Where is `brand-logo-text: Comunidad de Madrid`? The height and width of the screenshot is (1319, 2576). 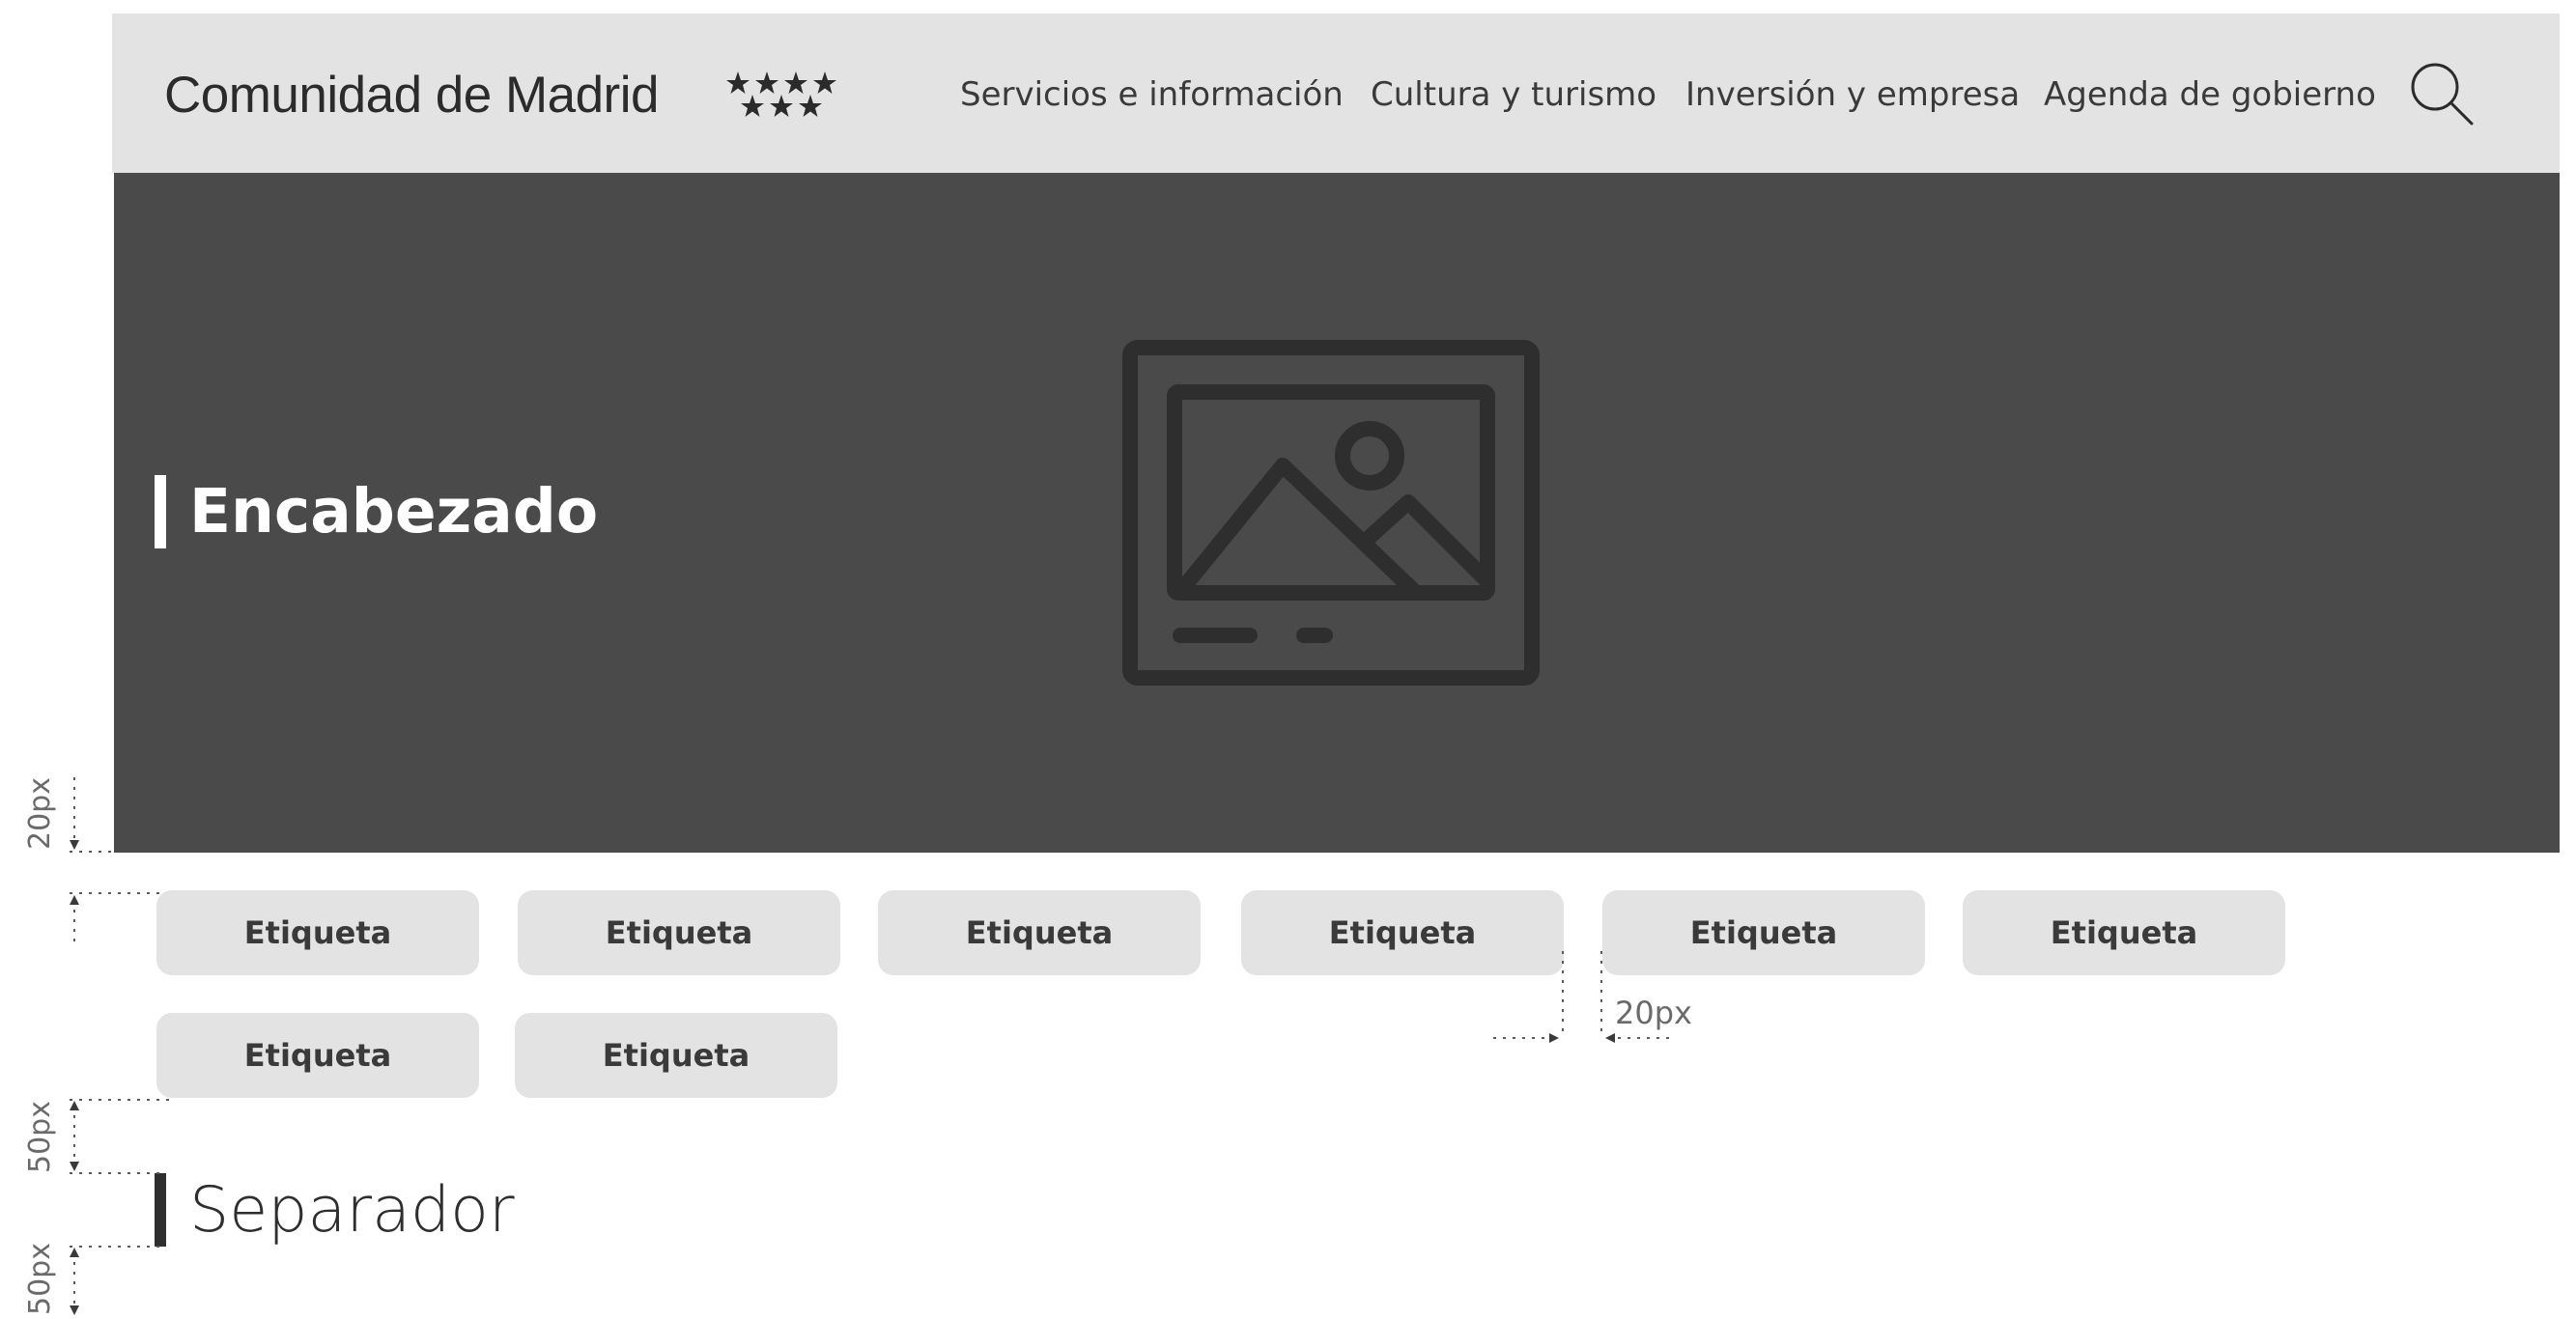
brand-logo-text: Comunidad de Madrid is located at coordinates (411, 95).